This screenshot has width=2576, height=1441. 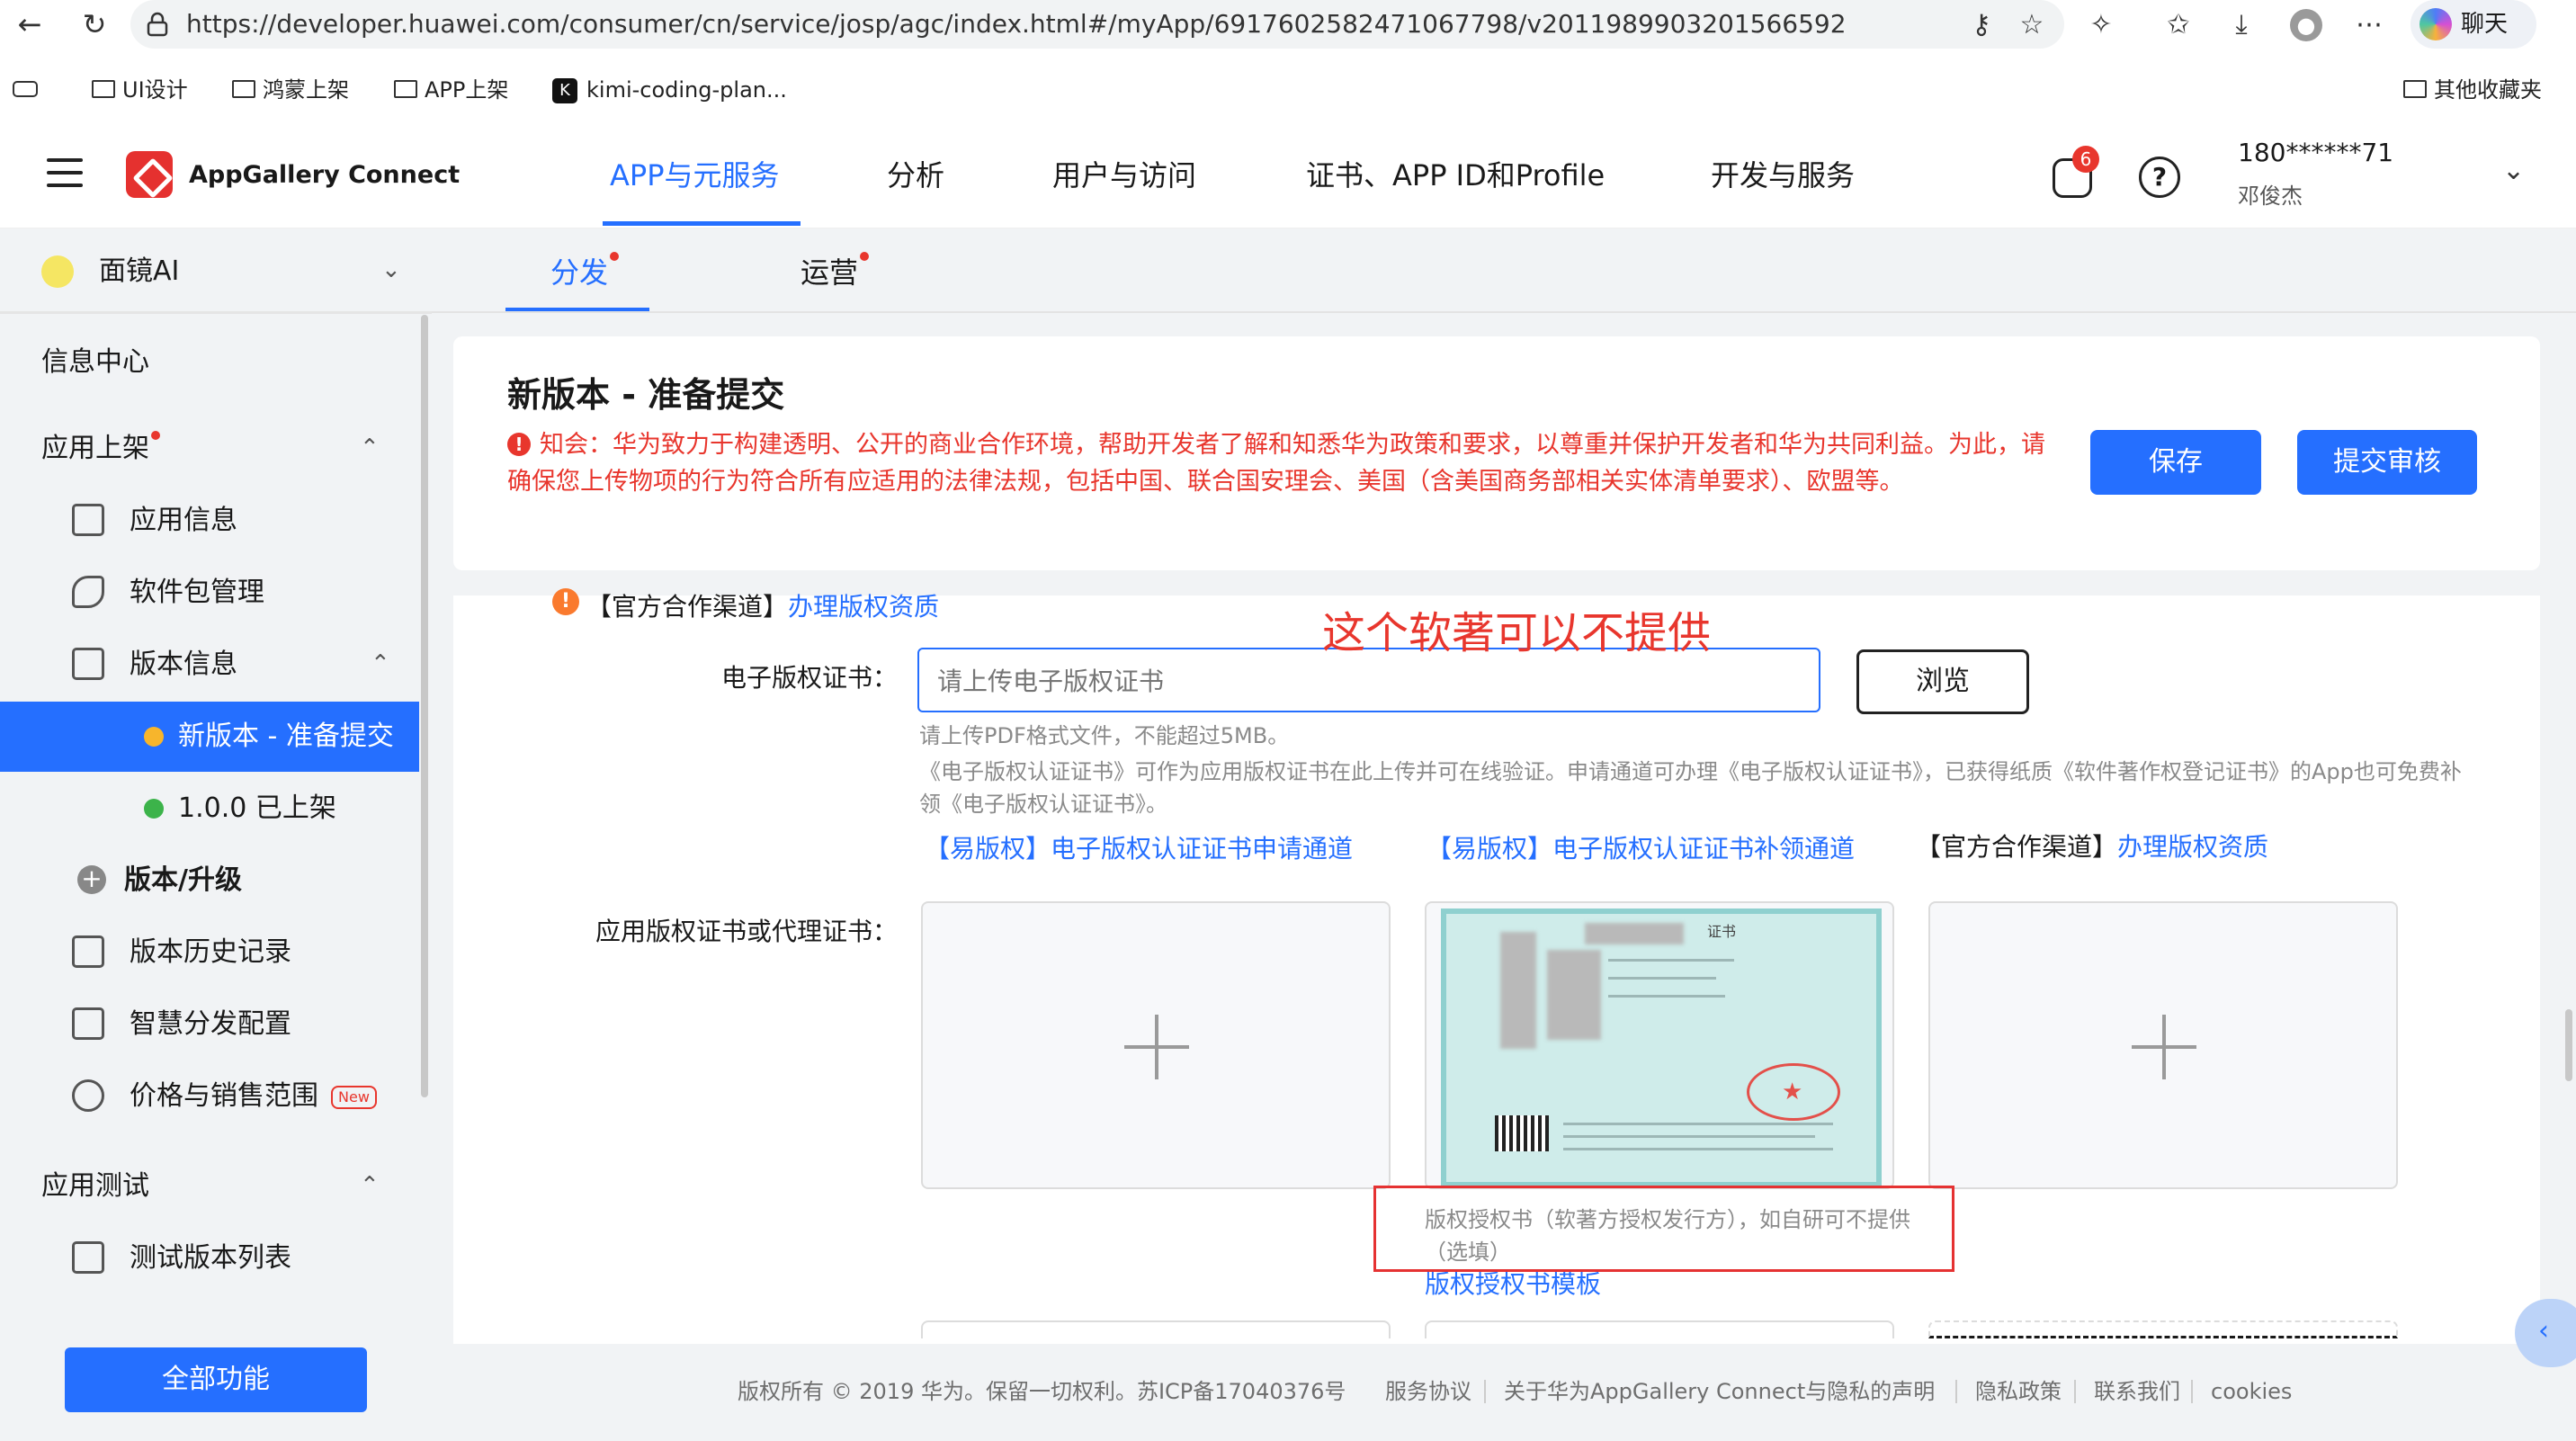 What do you see at coordinates (585, 272) in the screenshot?
I see `tab-distribution: 分发` at bounding box center [585, 272].